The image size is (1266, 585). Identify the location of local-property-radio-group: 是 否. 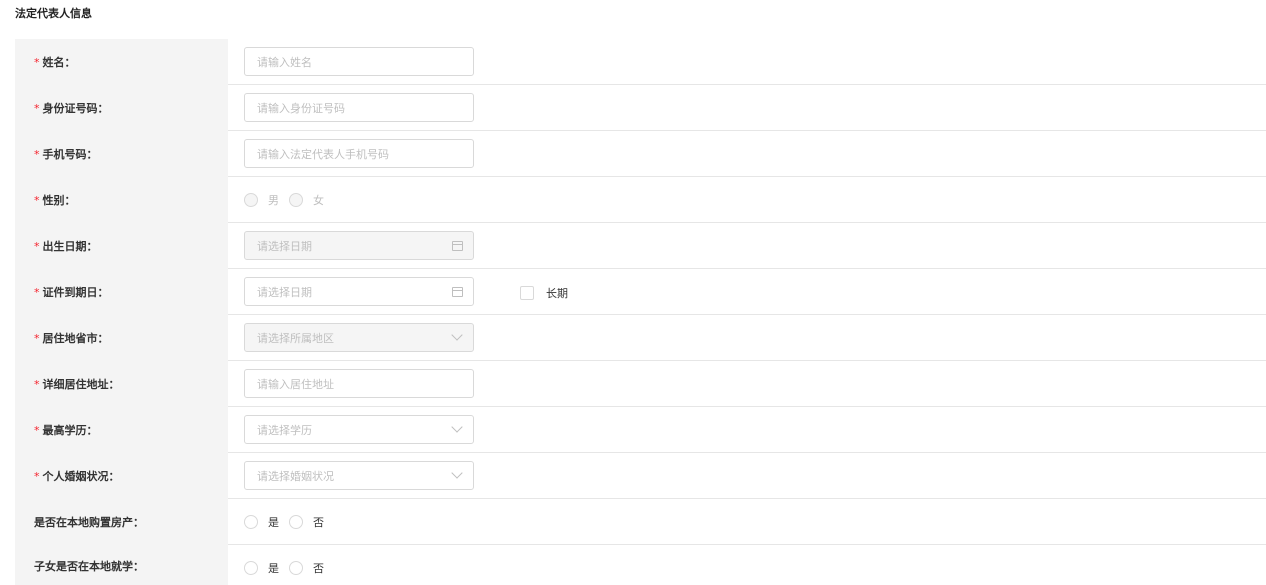
(289, 521).